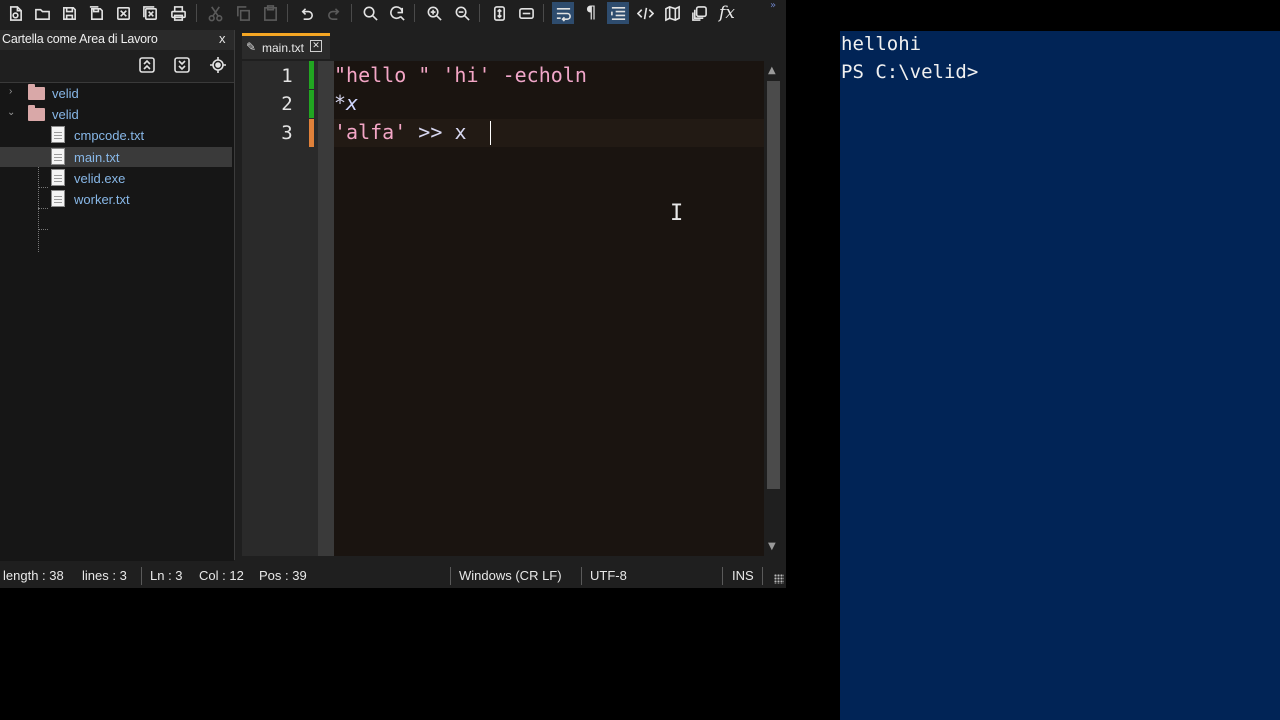 This screenshot has height=720, width=1280. I want to click on fold-margin, so click(326, 308).